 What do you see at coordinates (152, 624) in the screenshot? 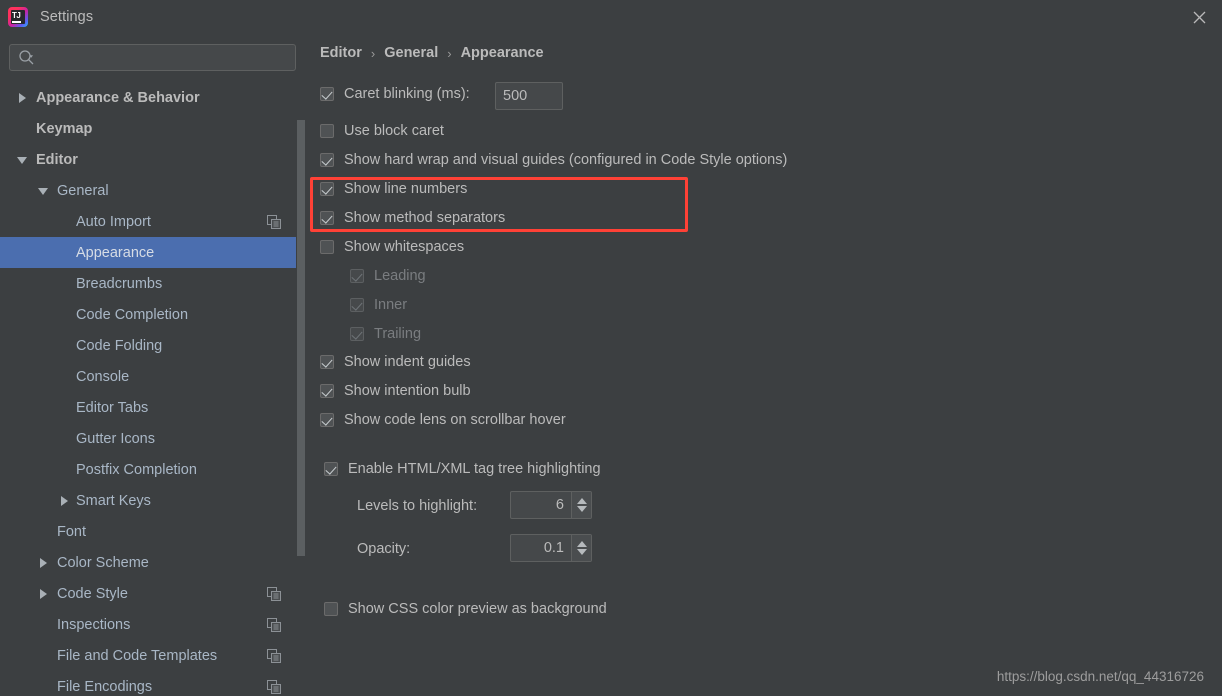
I see `sidebar-item-inspections: Inspections` at bounding box center [152, 624].